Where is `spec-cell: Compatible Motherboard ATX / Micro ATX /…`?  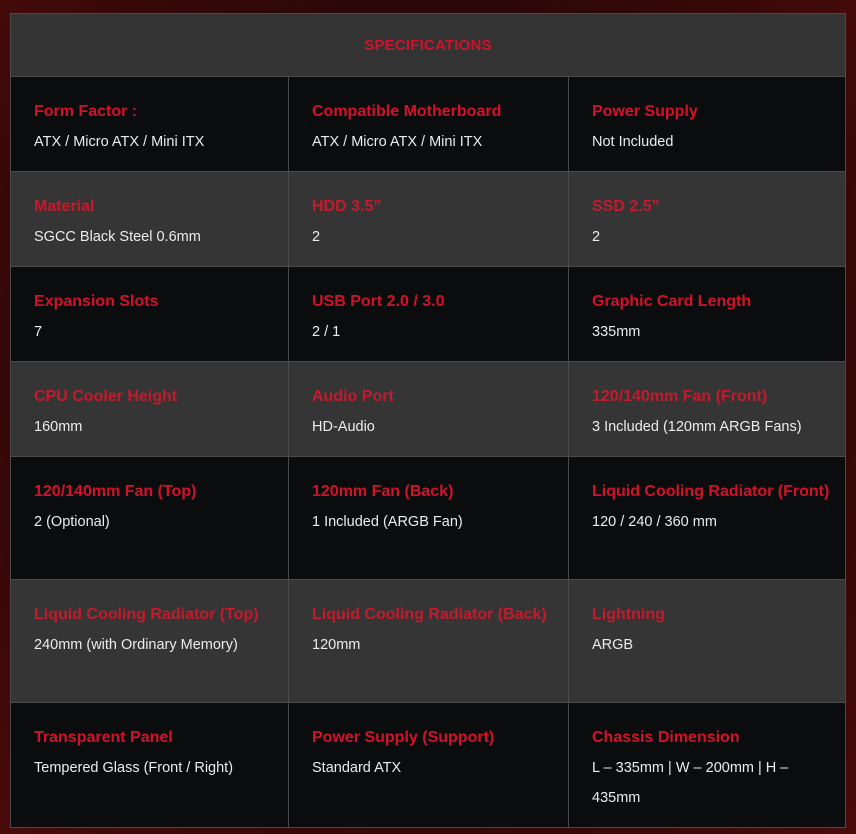 spec-cell: Compatible Motherboard ATX / Micro ATX /… is located at coordinates (428, 124).